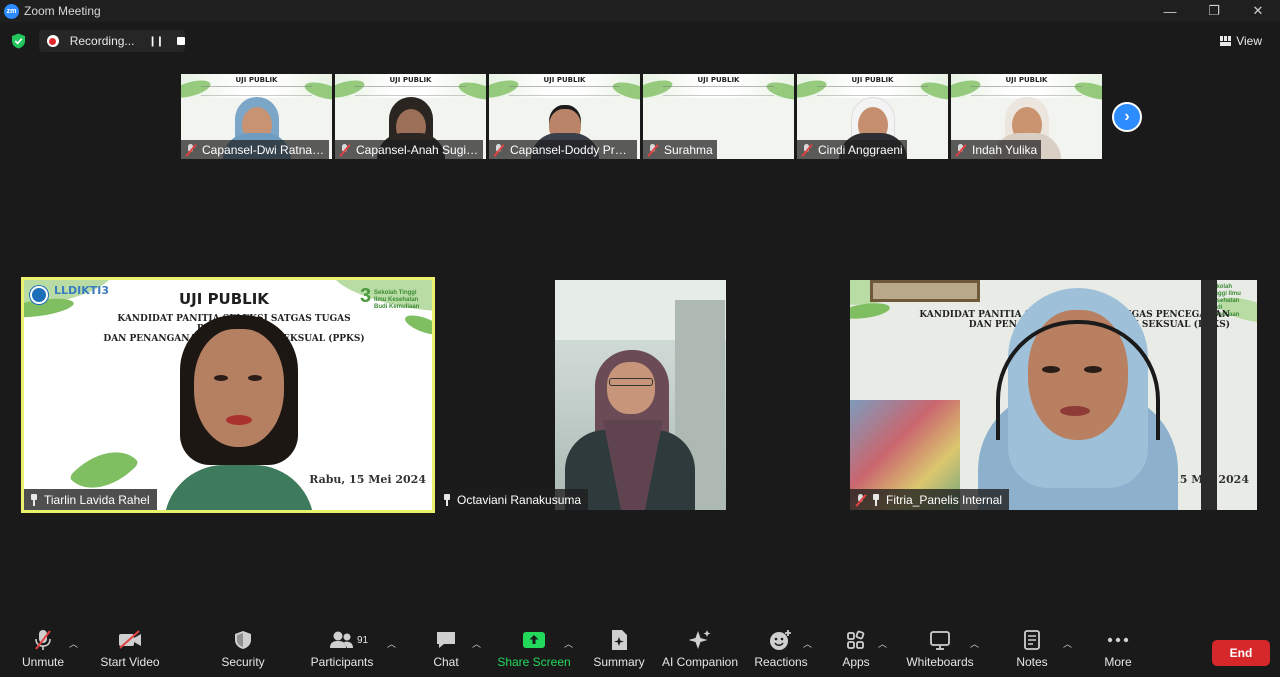 The height and width of the screenshot is (677, 1280). What do you see at coordinates (807, 643) in the screenshot?
I see `reactions-options-caret-icon: ︿` at bounding box center [807, 643].